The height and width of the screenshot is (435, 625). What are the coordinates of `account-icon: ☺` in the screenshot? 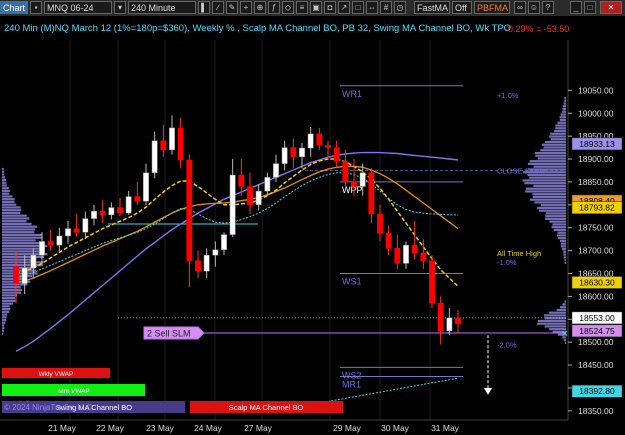 It's located at (534, 7).